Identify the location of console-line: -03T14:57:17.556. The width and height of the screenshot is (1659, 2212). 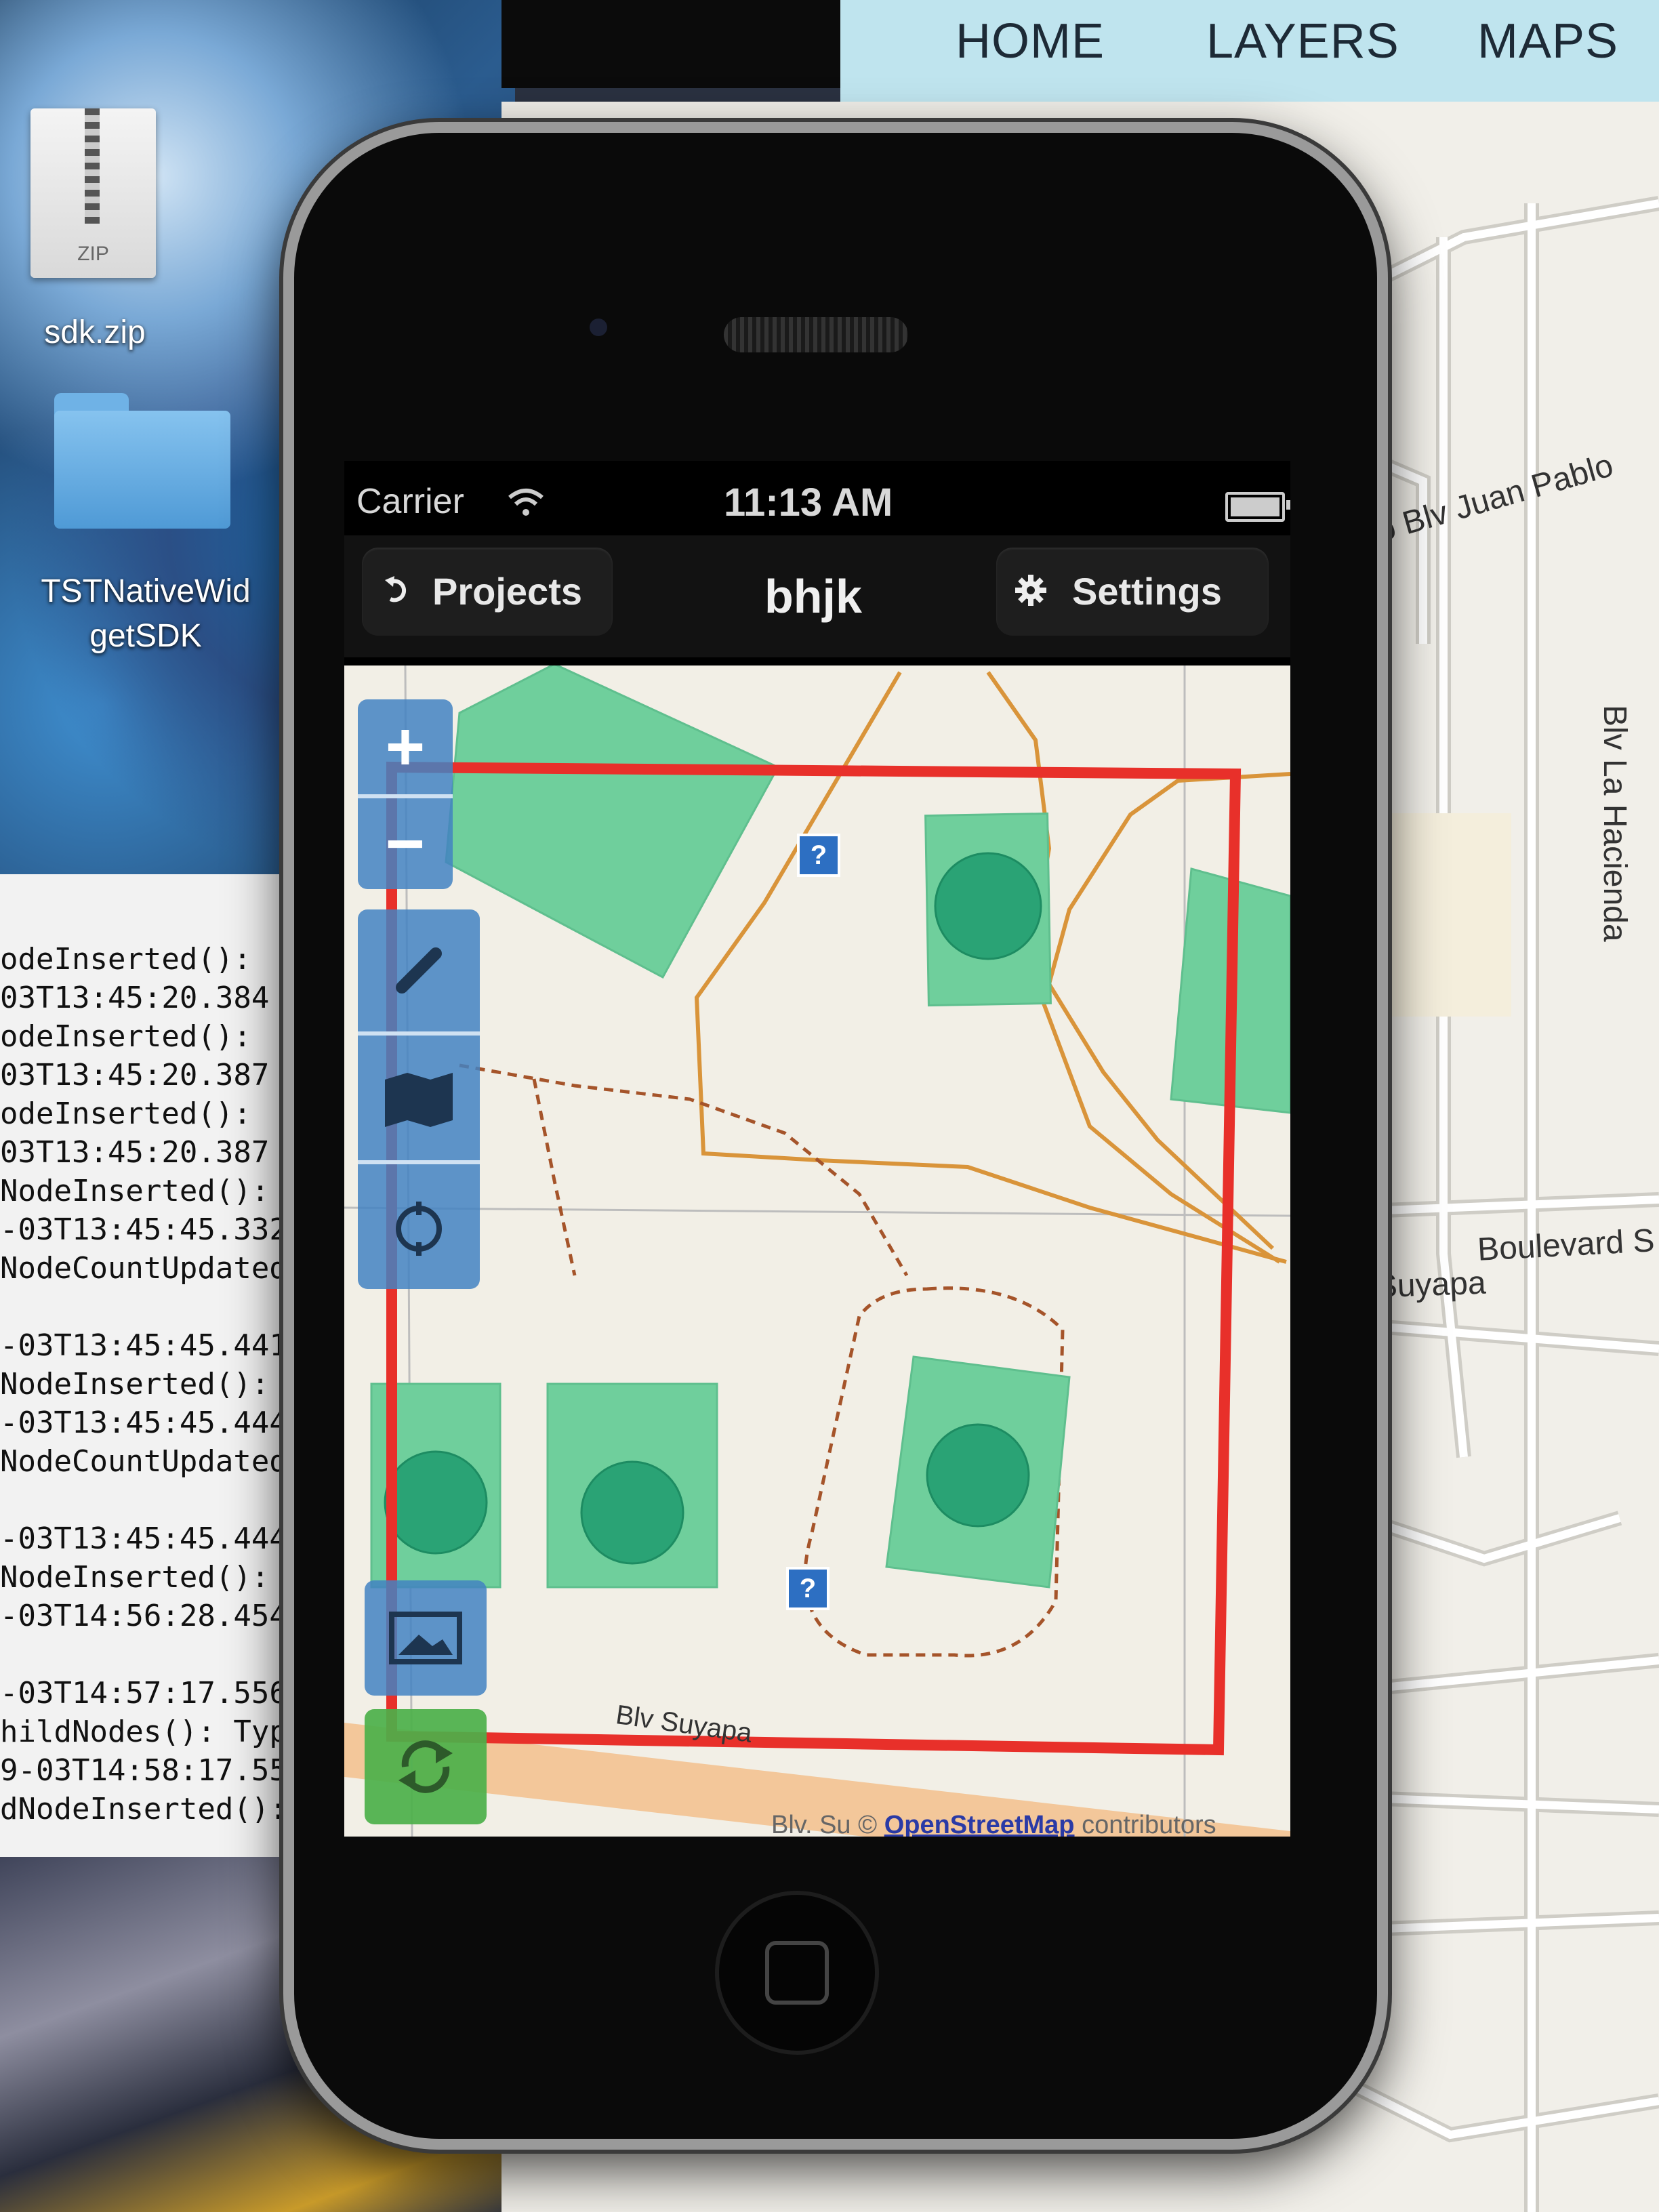
(143, 1694).